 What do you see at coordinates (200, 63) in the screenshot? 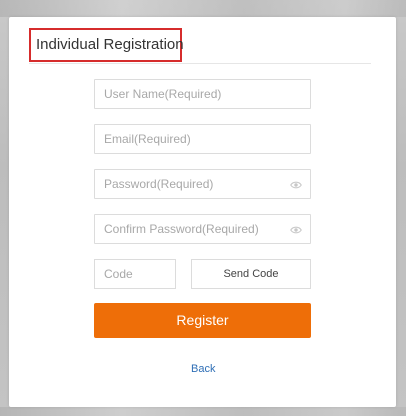
I see `title-divider` at bounding box center [200, 63].